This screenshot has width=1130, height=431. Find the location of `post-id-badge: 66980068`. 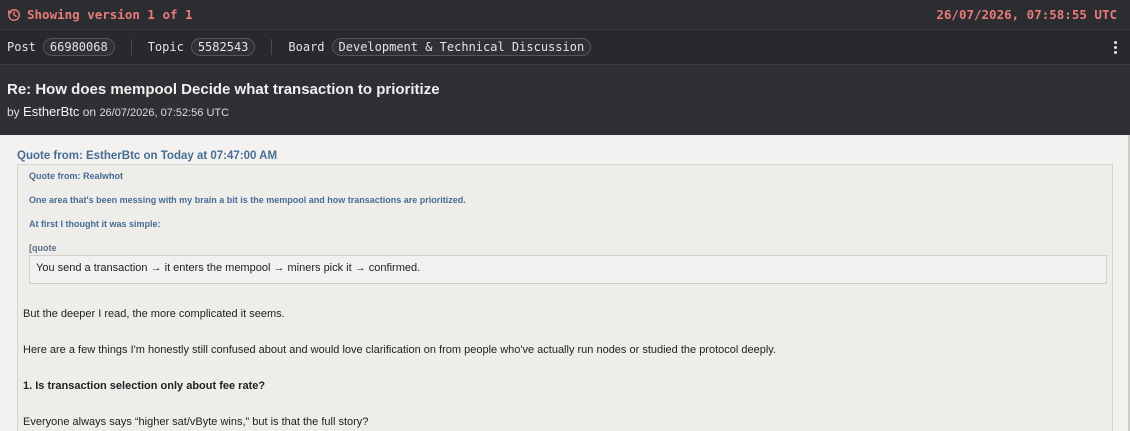

post-id-badge: 66980068 is located at coordinates (78, 47).